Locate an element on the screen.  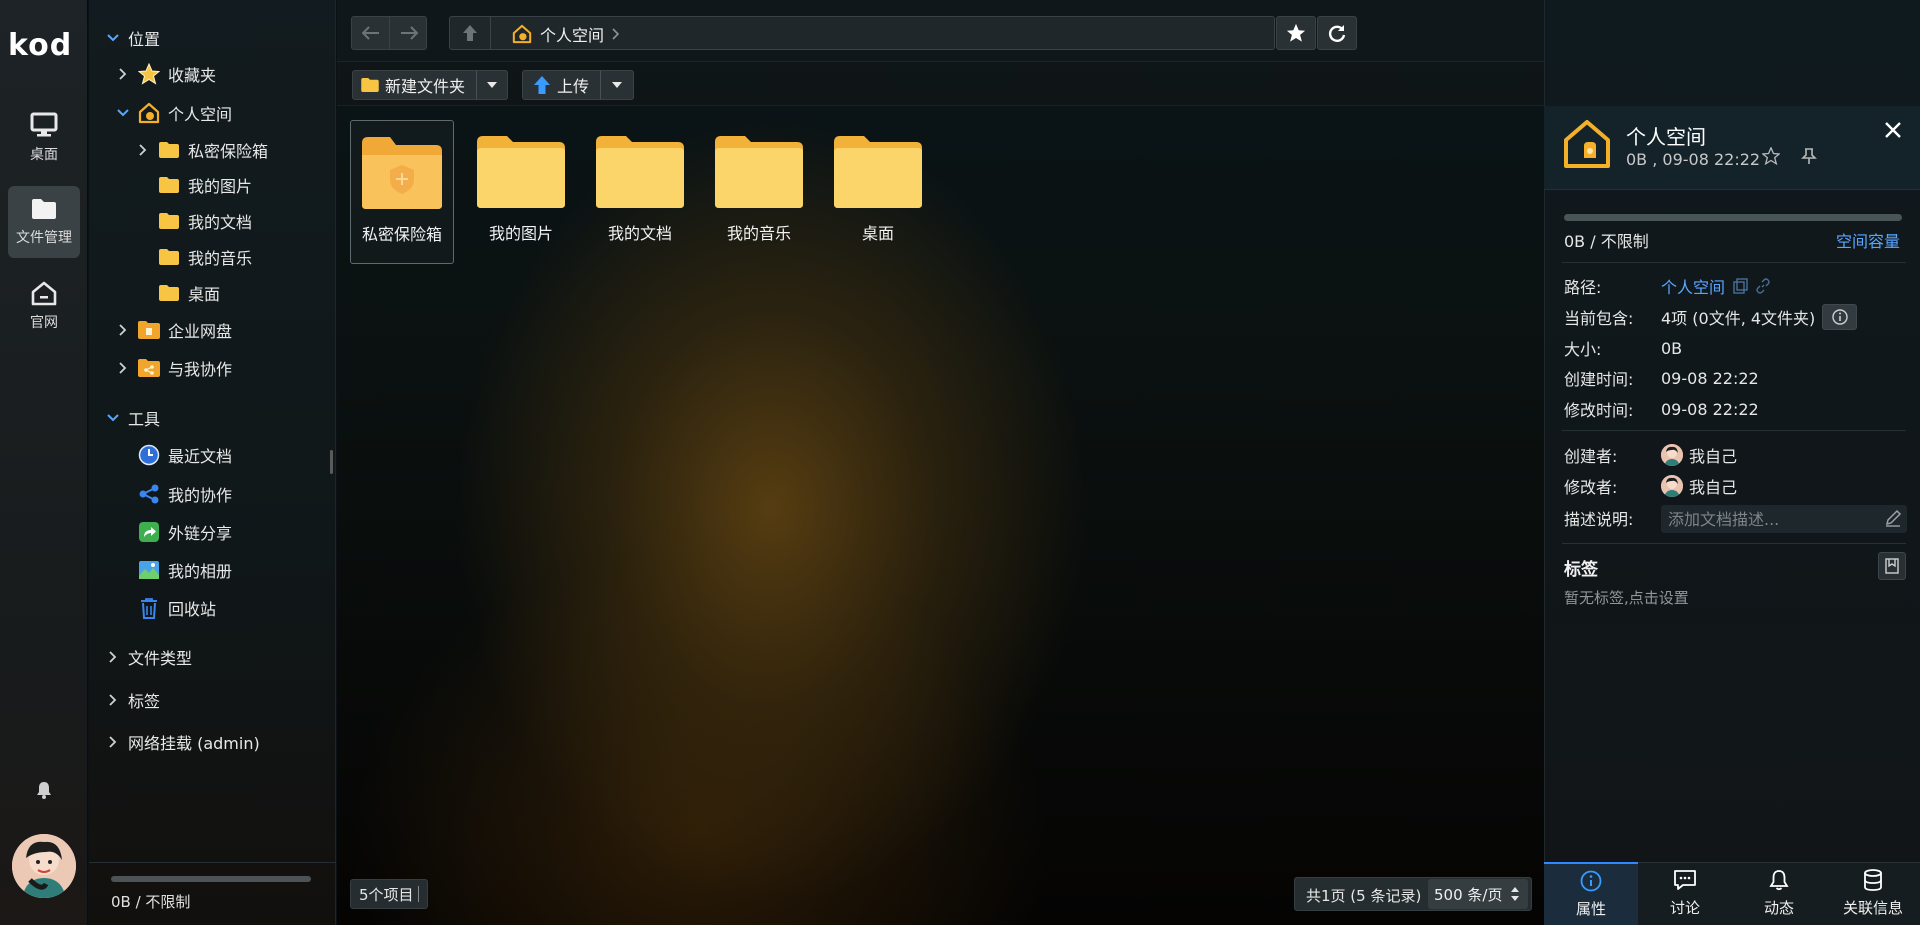
space-quota-link: 空间容量 is located at coordinates (1868, 240).